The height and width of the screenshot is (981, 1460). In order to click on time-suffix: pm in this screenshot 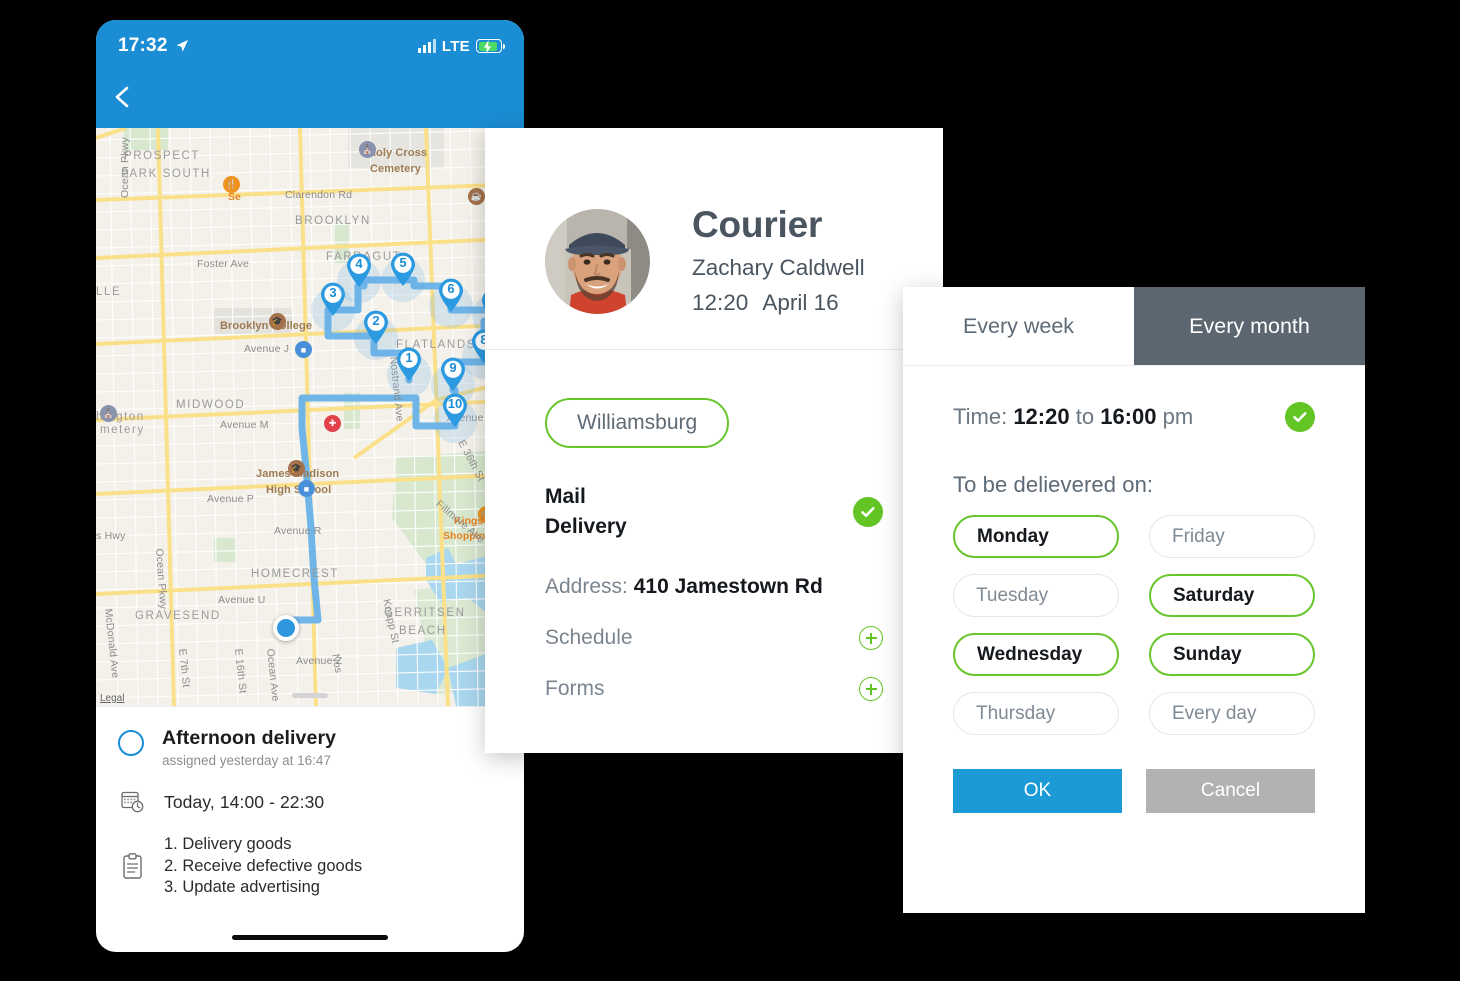, I will do `click(1178, 416)`.